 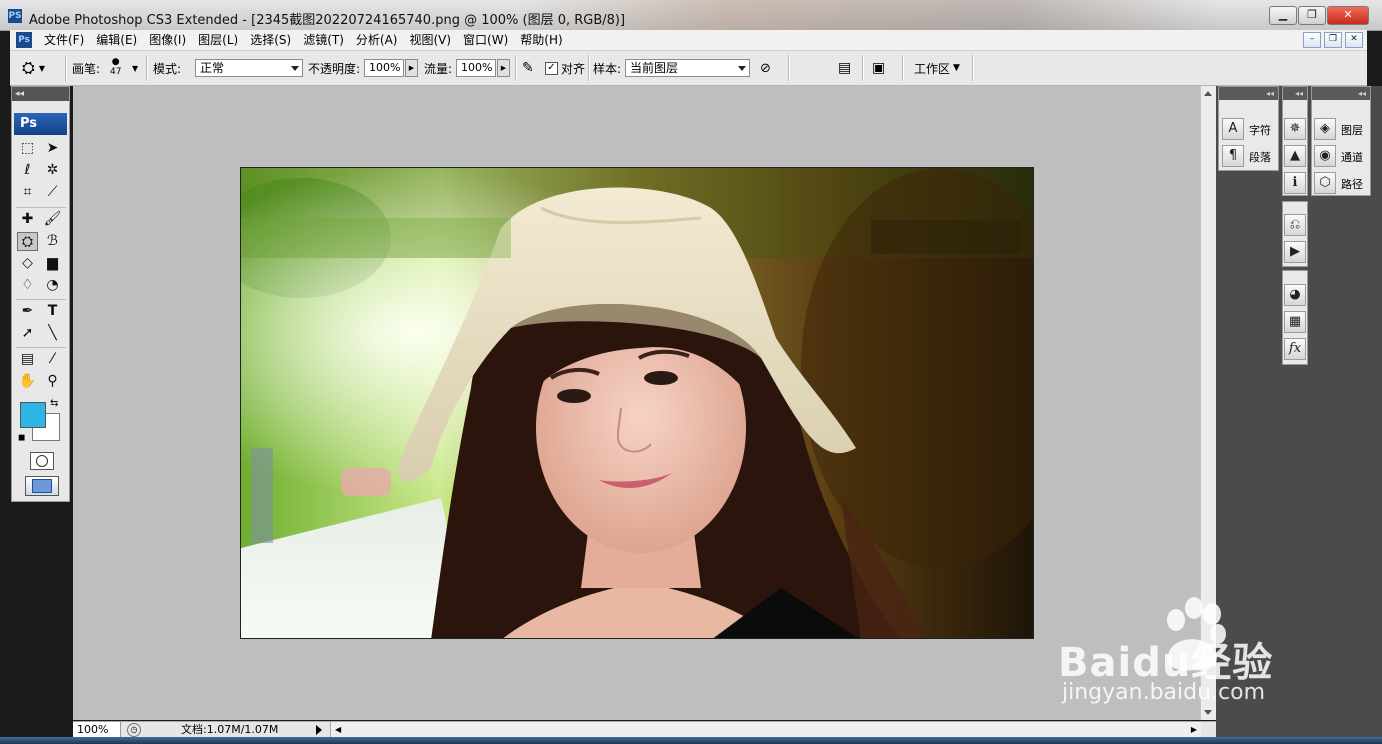 What do you see at coordinates (338, 729) in the screenshot?
I see `scroll-left-icon: ◀` at bounding box center [338, 729].